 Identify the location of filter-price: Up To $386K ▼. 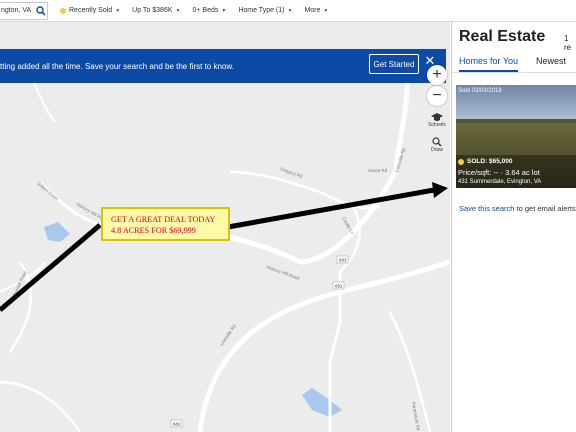
(156, 11).